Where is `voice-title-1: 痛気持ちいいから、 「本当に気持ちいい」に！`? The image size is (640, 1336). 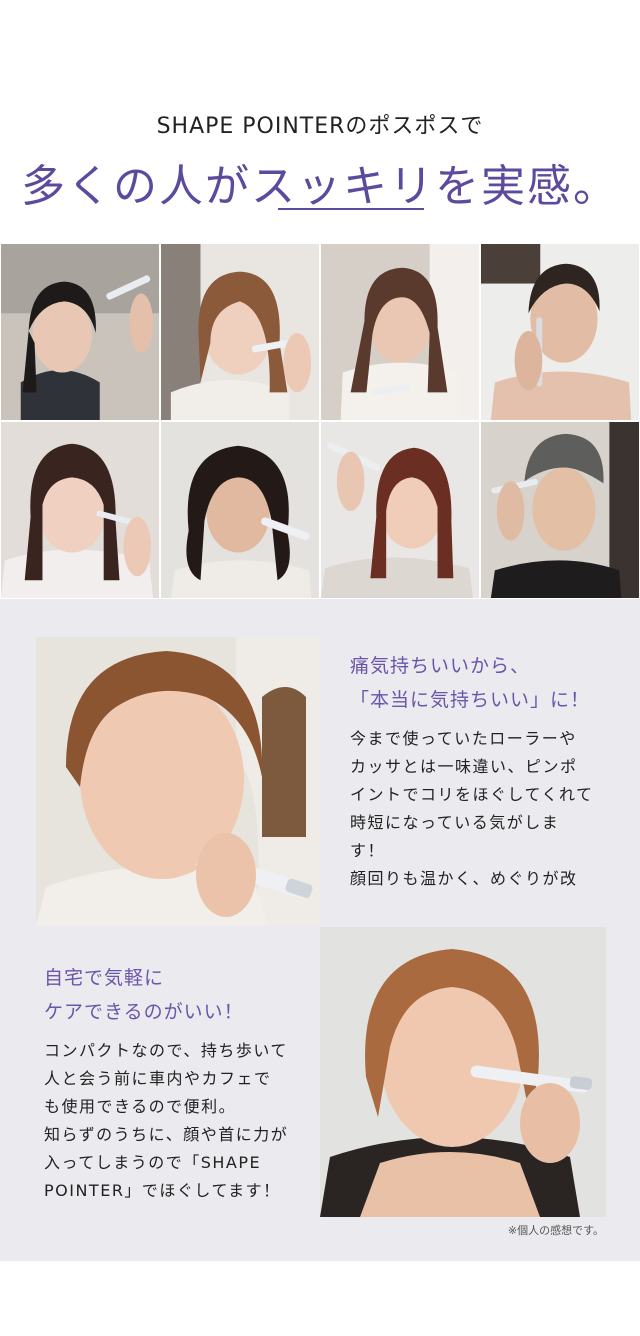
voice-title-1: 痛気持ちいいから、 「本当に気持ちいい」に！ is located at coordinates (480, 683).